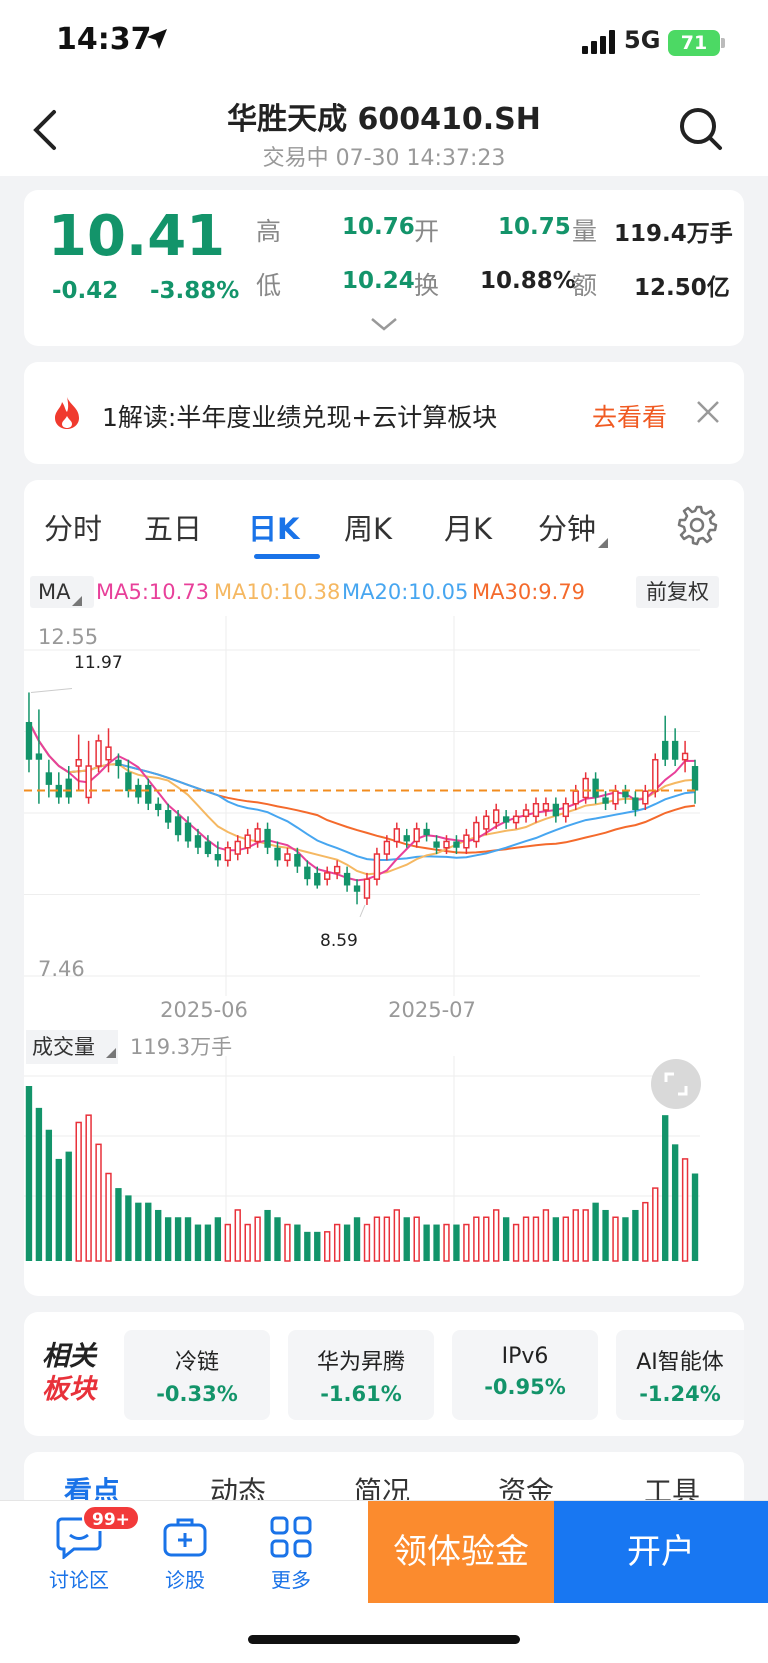 This screenshot has width=768, height=1663. What do you see at coordinates (287, 556) in the screenshot?
I see `active-tab-underline` at bounding box center [287, 556].